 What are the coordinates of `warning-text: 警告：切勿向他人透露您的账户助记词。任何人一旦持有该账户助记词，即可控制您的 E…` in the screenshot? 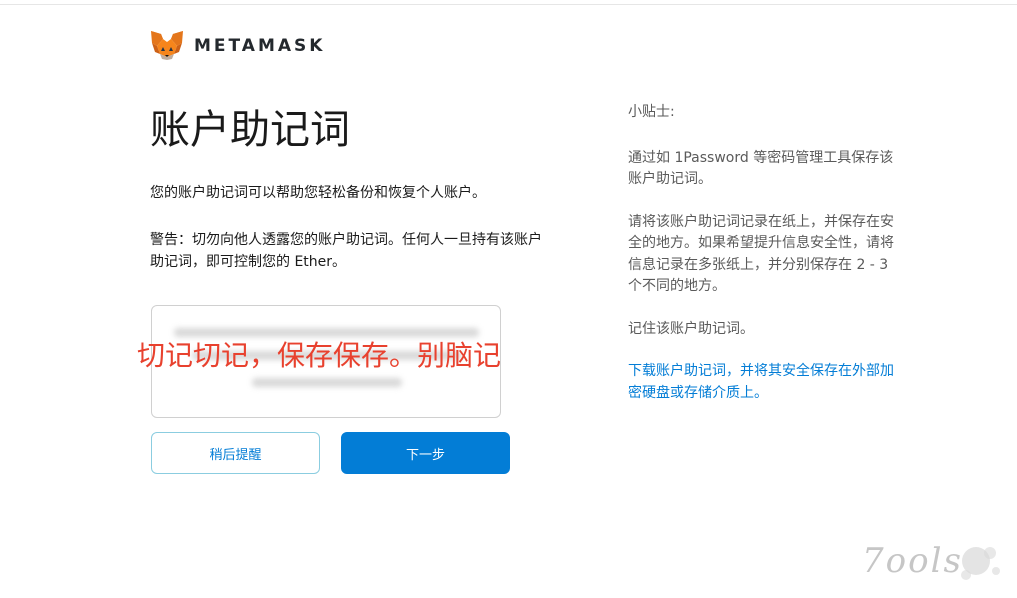 It's located at (346, 251).